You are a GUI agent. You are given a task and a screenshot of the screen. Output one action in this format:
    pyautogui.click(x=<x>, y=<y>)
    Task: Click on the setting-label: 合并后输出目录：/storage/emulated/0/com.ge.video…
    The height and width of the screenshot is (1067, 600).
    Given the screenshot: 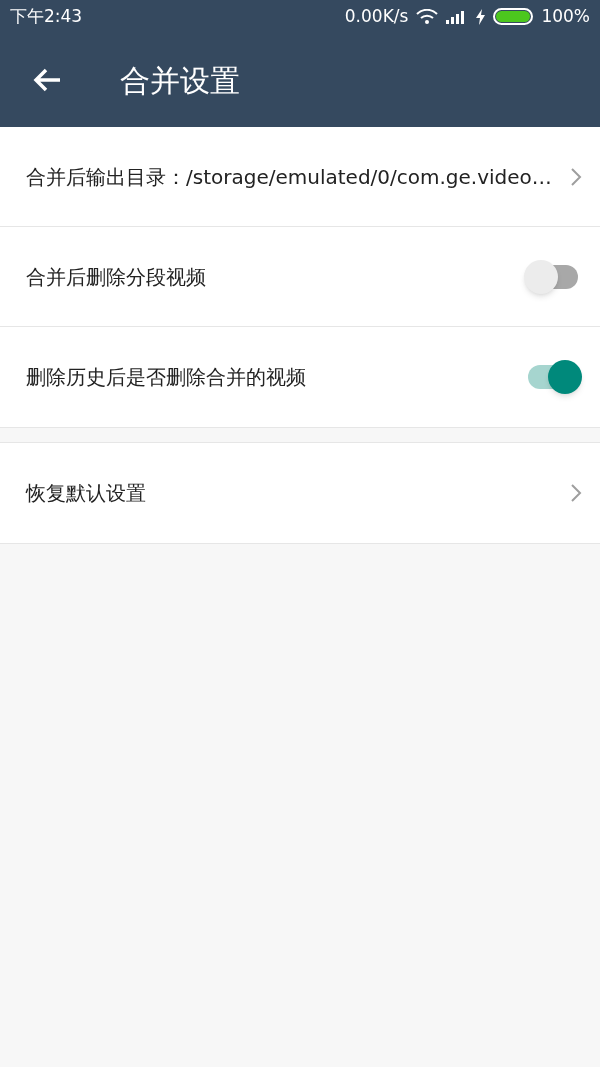 What is the action you would take?
    pyautogui.click(x=289, y=177)
    